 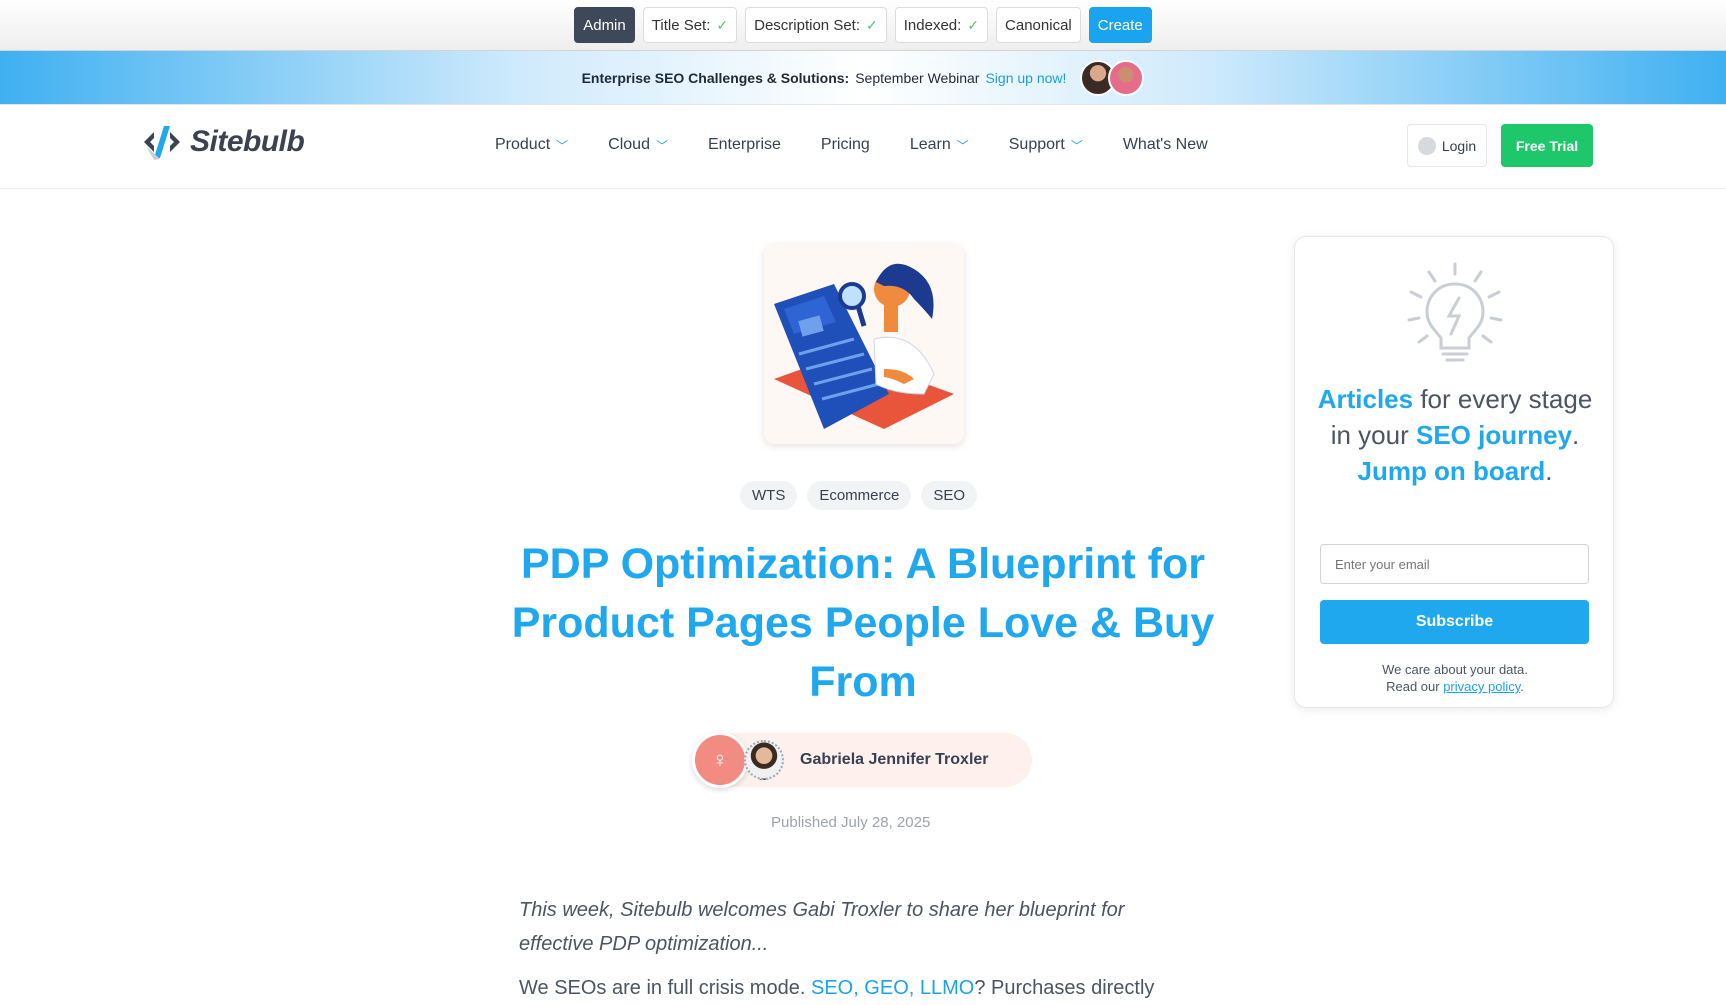 I want to click on nav-label: Pricing, so click(x=845, y=144).